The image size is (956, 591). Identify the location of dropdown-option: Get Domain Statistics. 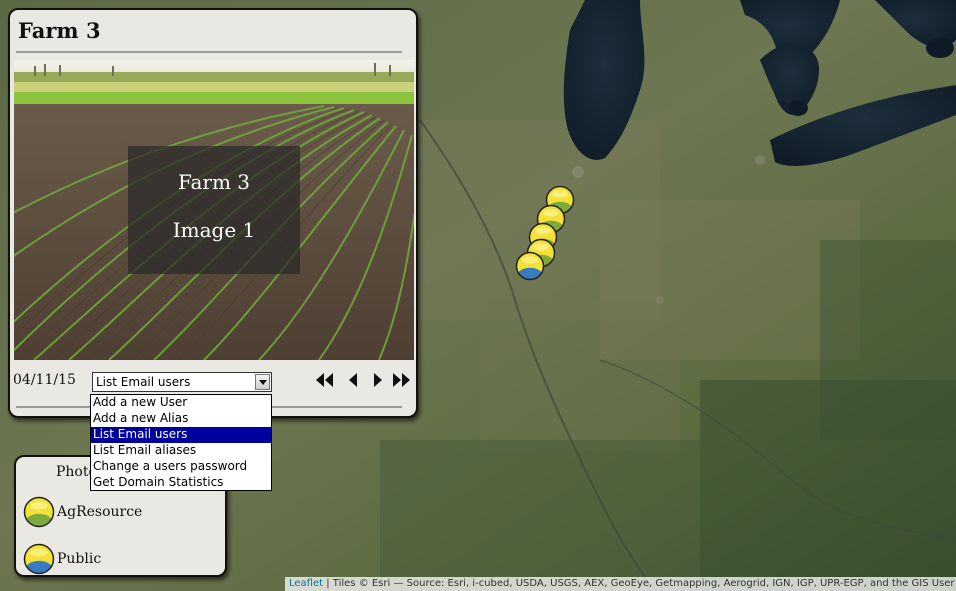
(181, 483).